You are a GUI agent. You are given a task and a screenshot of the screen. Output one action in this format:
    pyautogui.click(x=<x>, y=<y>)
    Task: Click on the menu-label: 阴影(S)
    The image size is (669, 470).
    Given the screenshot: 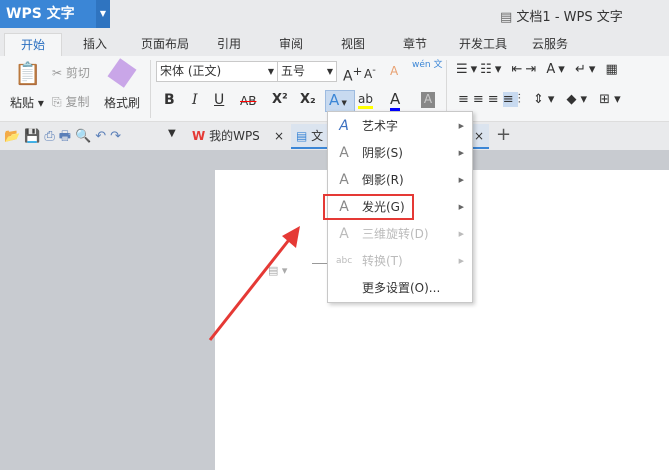 What is the action you would take?
    pyautogui.click(x=382, y=153)
    